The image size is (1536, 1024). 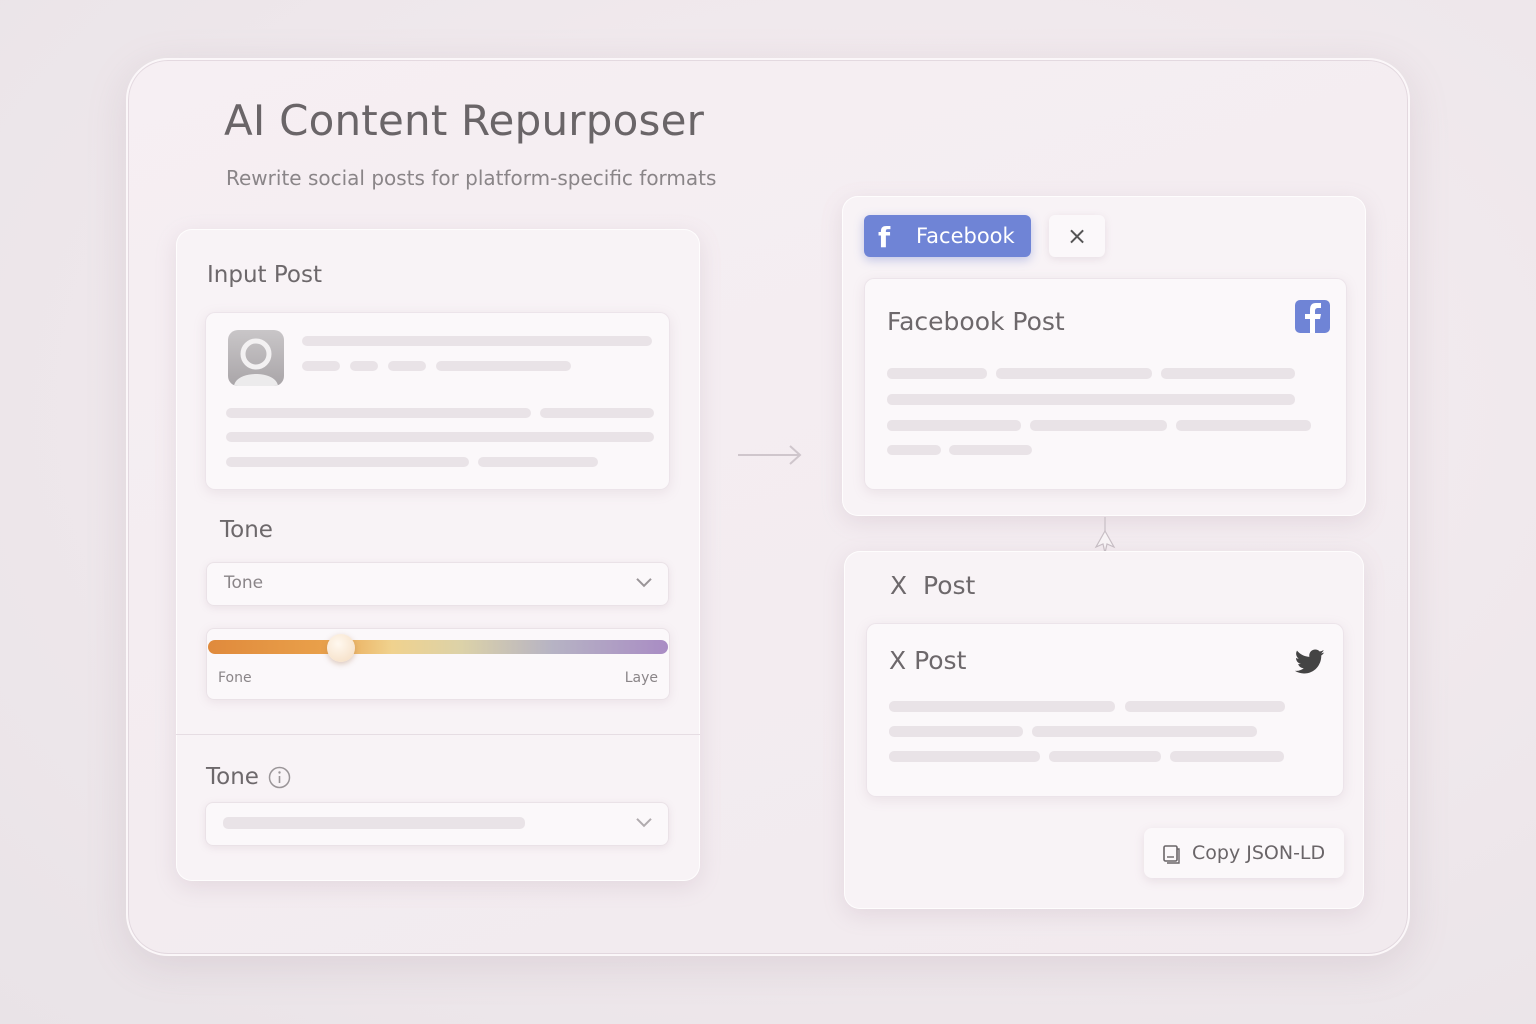 I want to click on facebook-f-icon: f, so click(x=884, y=237).